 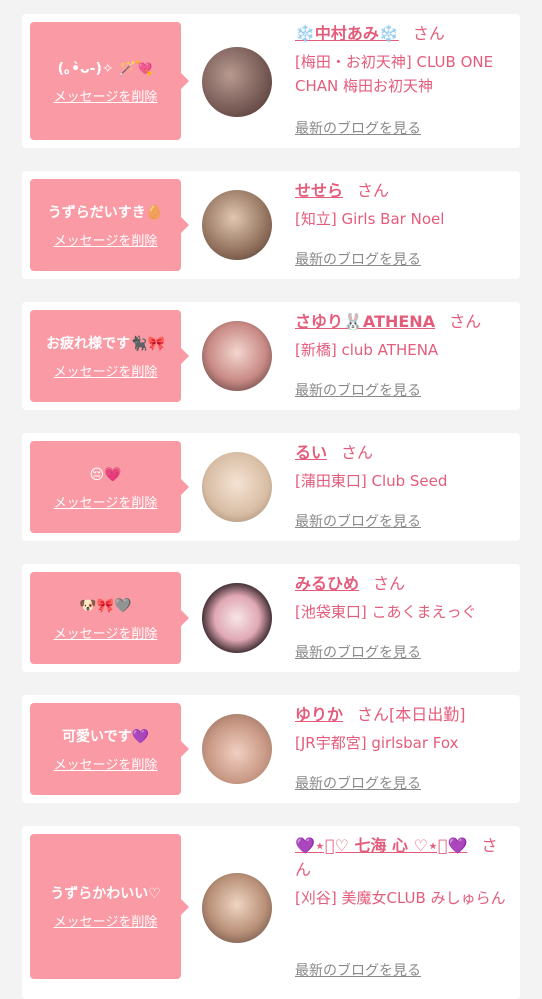 I want to click on shop-label: [JR宇都宮] girlsbar Fox, so click(x=377, y=743).